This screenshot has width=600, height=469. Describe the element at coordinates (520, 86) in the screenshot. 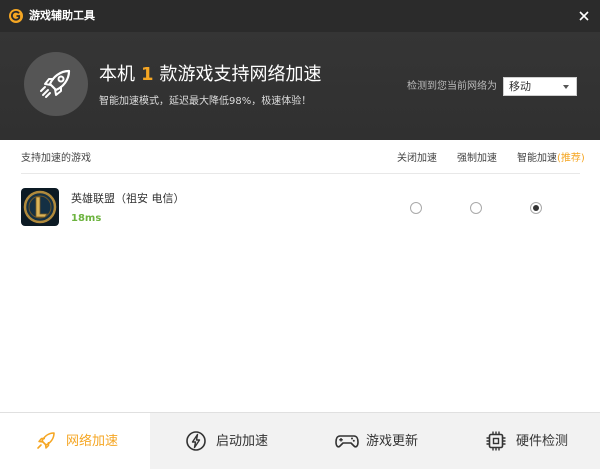

I see `network-select-value: 移动` at that location.